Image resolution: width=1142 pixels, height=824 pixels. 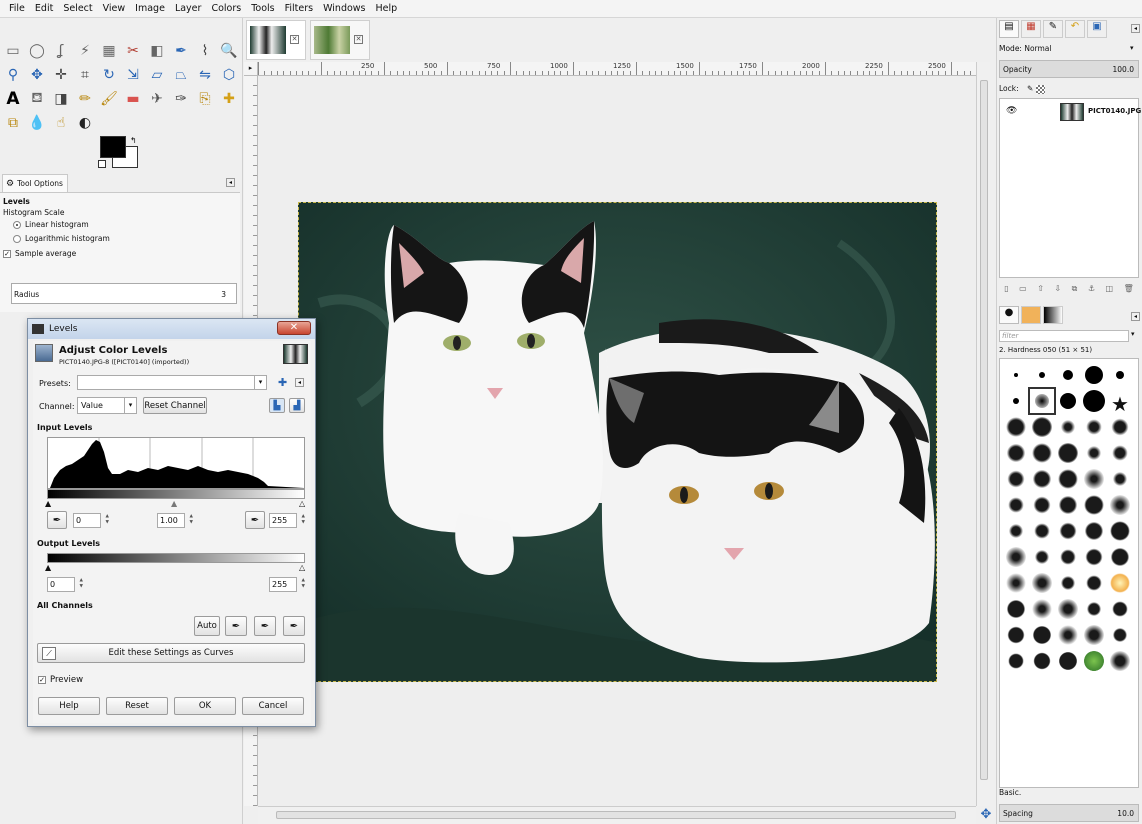 What do you see at coordinates (1133, 334) in the screenshot?
I see `filter-dropdown-icon: ▾` at bounding box center [1133, 334].